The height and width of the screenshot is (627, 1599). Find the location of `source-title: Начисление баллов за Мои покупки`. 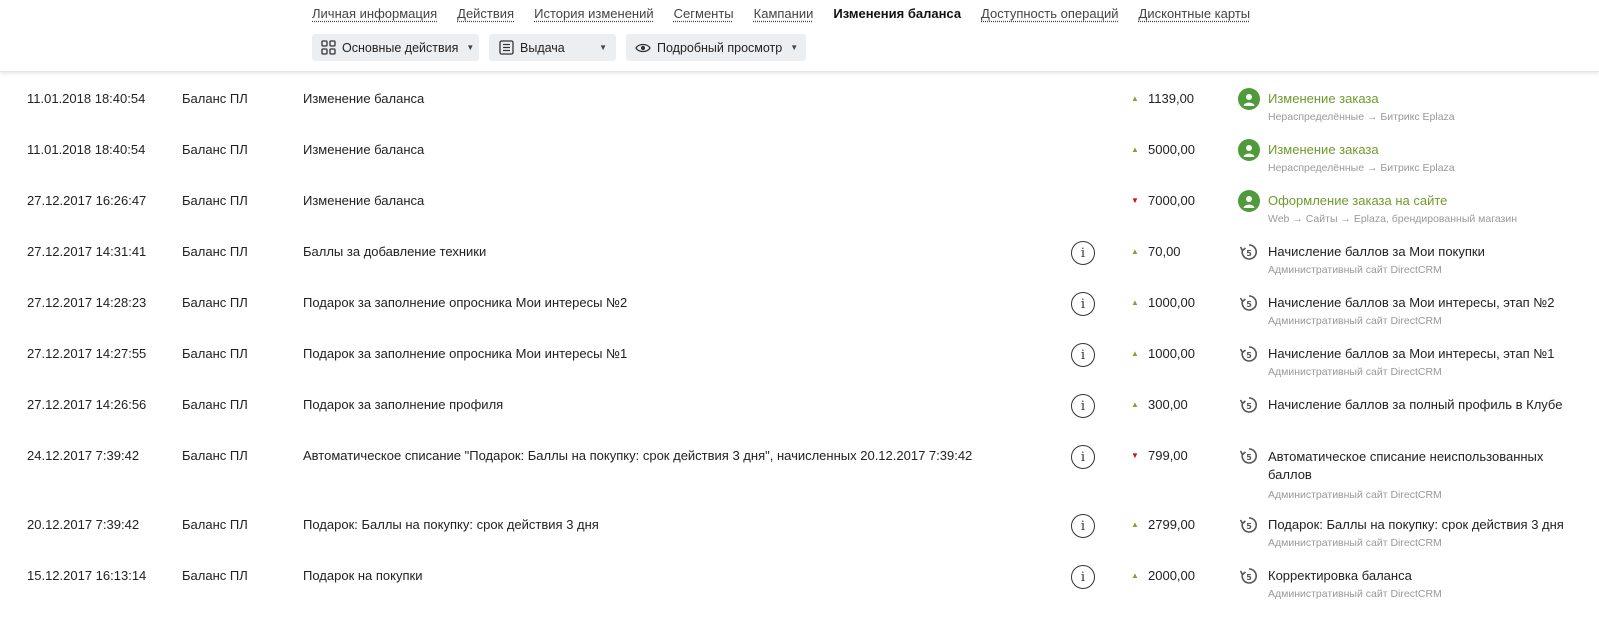

source-title: Начисление баллов за Мои покупки is located at coordinates (1376, 251).